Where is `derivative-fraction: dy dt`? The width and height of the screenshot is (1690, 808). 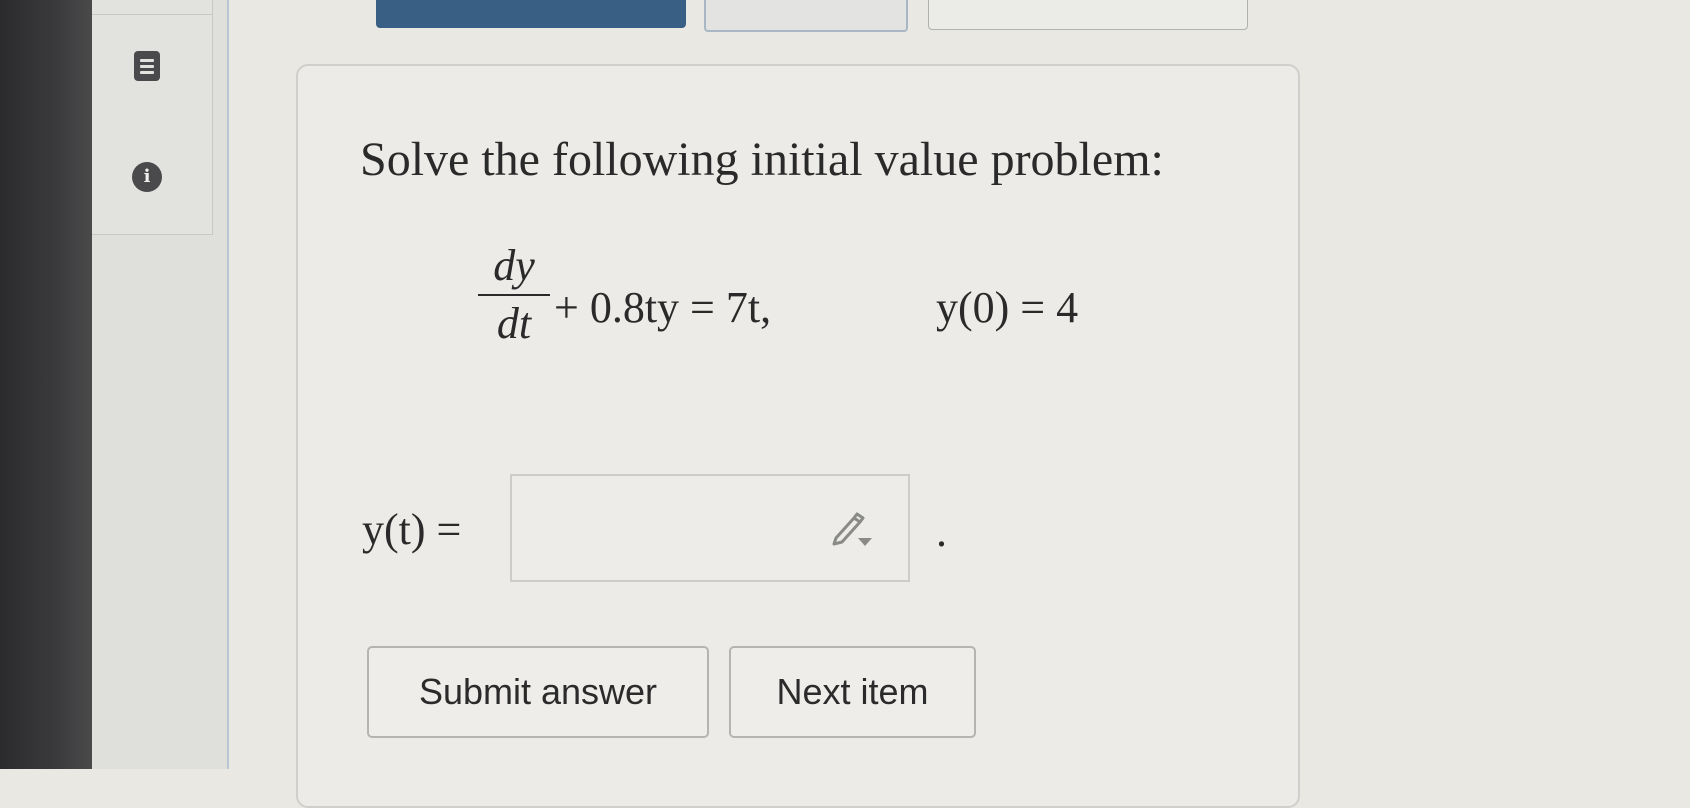 derivative-fraction: dy dt is located at coordinates (514, 295).